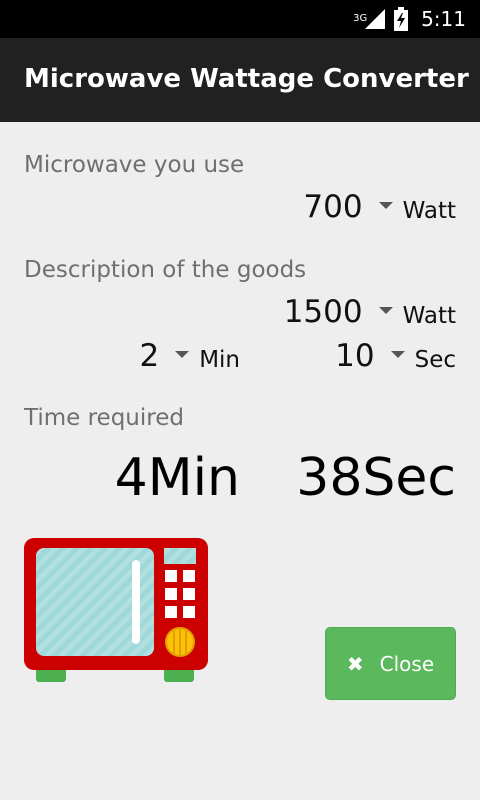 This screenshot has height=800, width=480. I want to click on goods-minutes-unit: Min, so click(219, 360).